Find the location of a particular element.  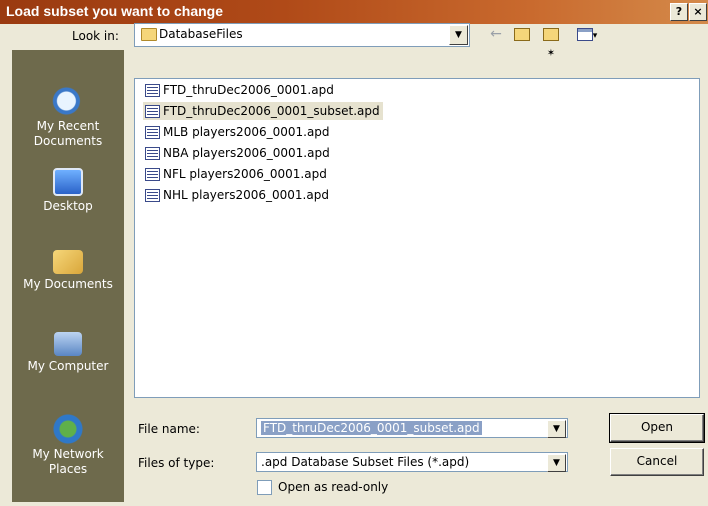

place-my-computer: My Computer is located at coordinates (68, 353).